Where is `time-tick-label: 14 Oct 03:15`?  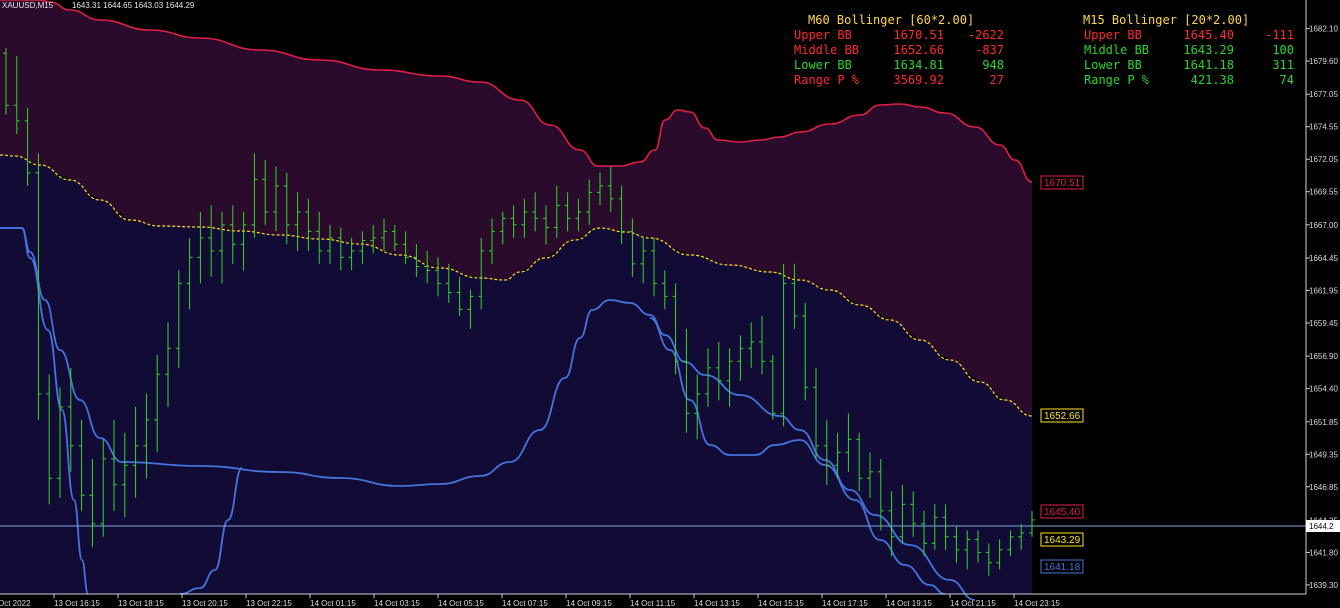
time-tick-label: 14 Oct 03:15 is located at coordinates (397, 603).